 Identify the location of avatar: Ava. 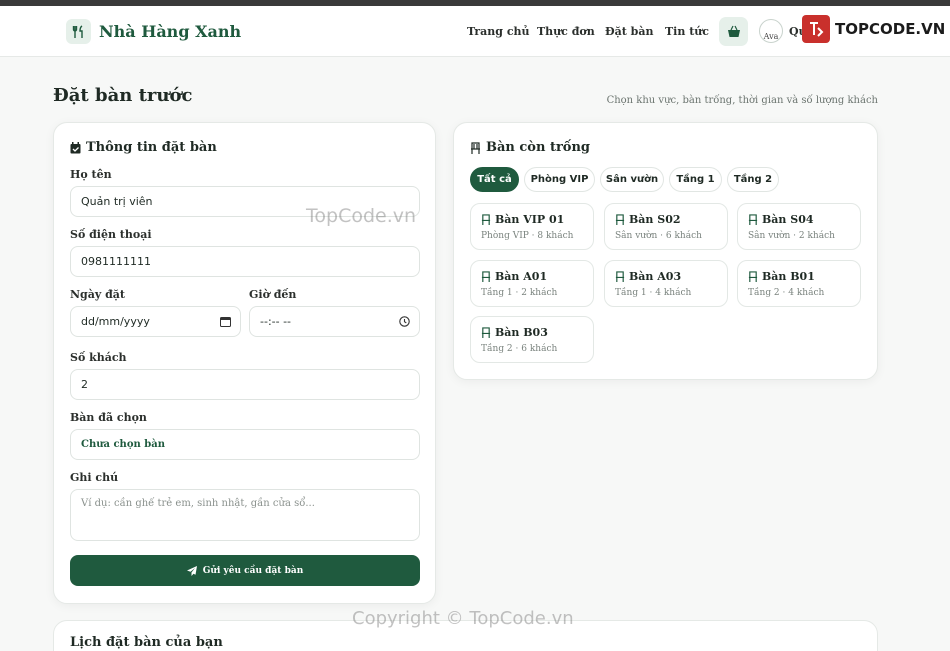
(771, 31).